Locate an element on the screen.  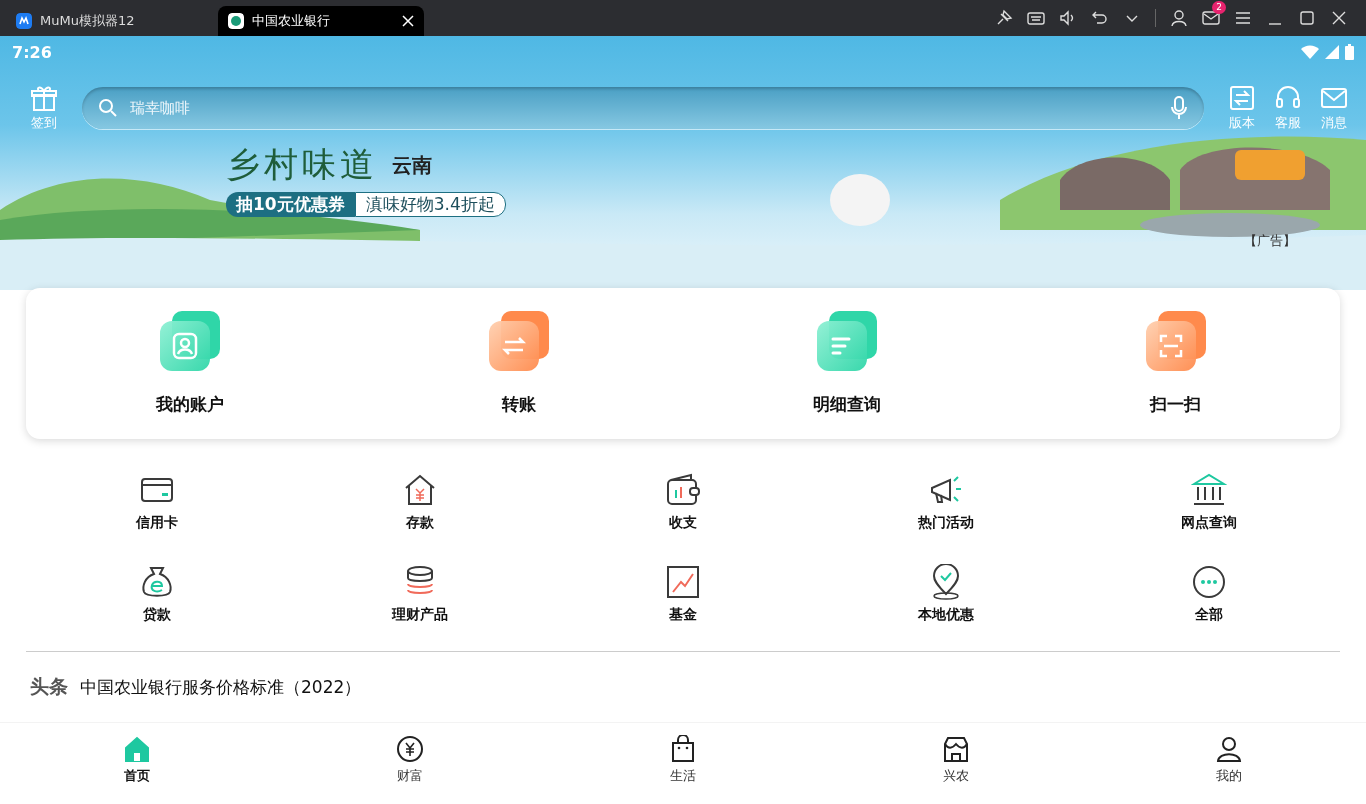
service-item: 基金 is located at coordinates (683, 594).